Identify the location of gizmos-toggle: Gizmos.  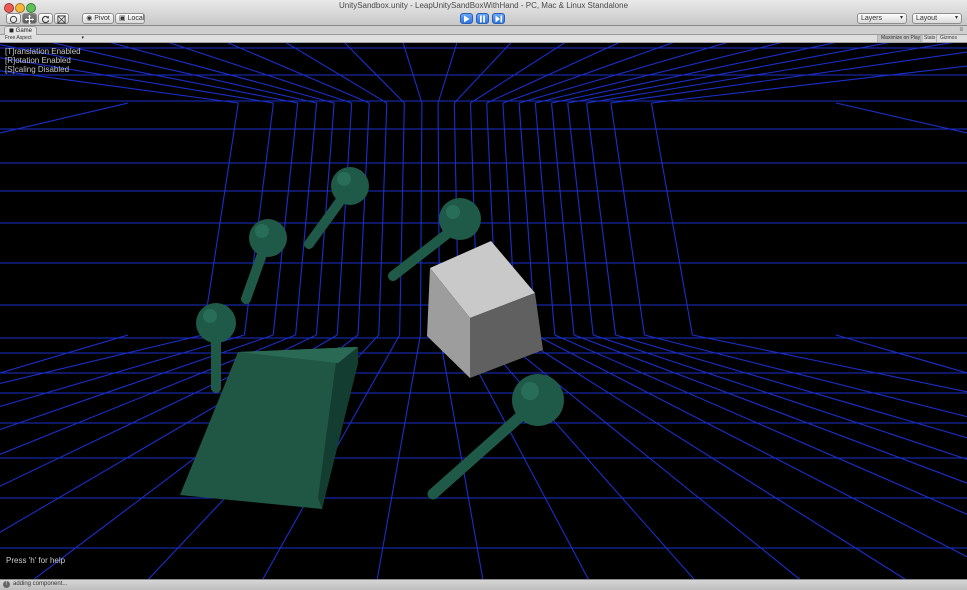
(948, 38).